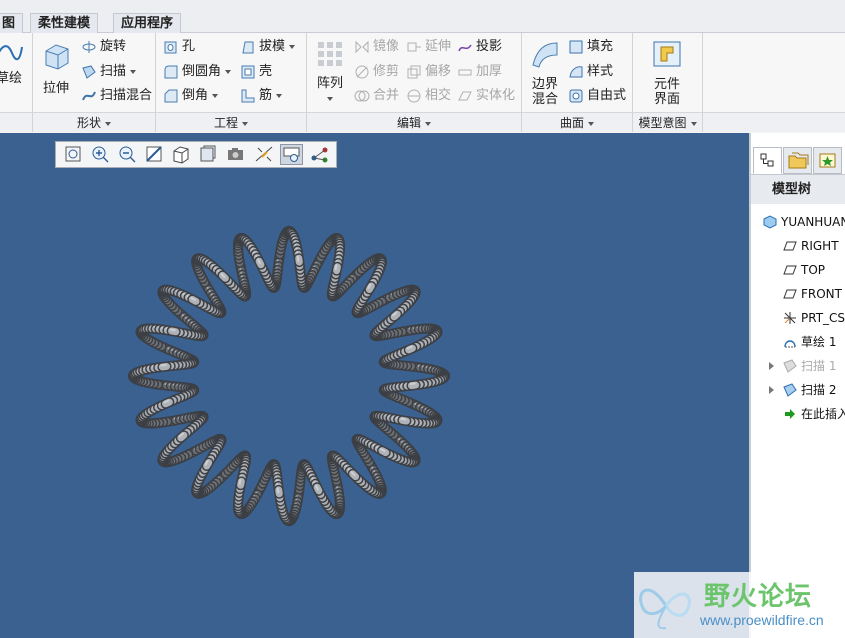 Image resolution: width=845 pixels, height=638 pixels. Describe the element at coordinates (154, 154) in the screenshot. I see `repaint-button` at that location.